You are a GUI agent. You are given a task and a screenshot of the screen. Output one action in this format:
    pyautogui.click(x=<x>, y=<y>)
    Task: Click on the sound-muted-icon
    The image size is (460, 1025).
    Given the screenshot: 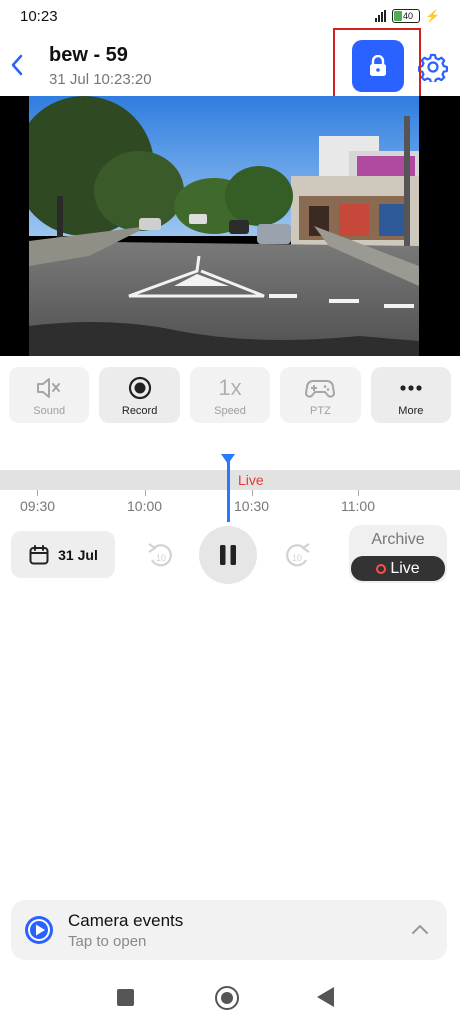 What is the action you would take?
    pyautogui.click(x=49, y=388)
    